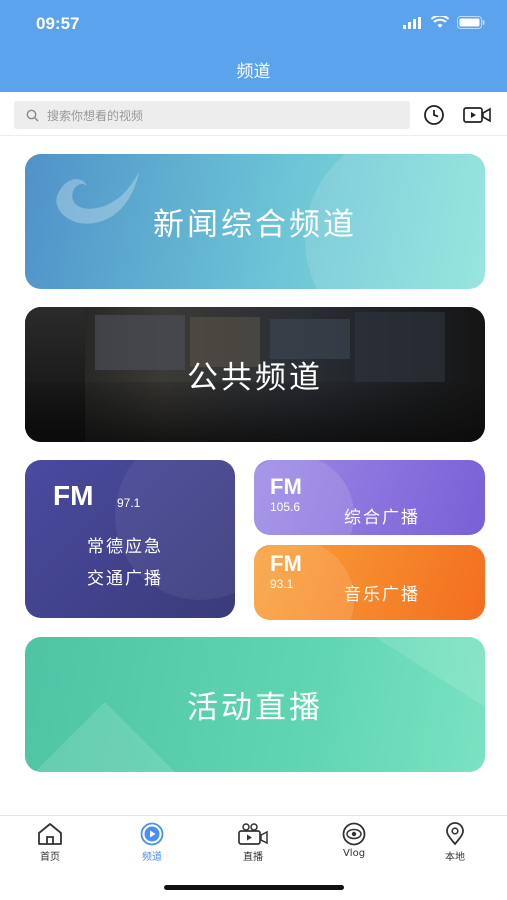 The width and height of the screenshot is (507, 900). What do you see at coordinates (129, 503) in the screenshot?
I see `fm-big-frequency: 97.1` at bounding box center [129, 503].